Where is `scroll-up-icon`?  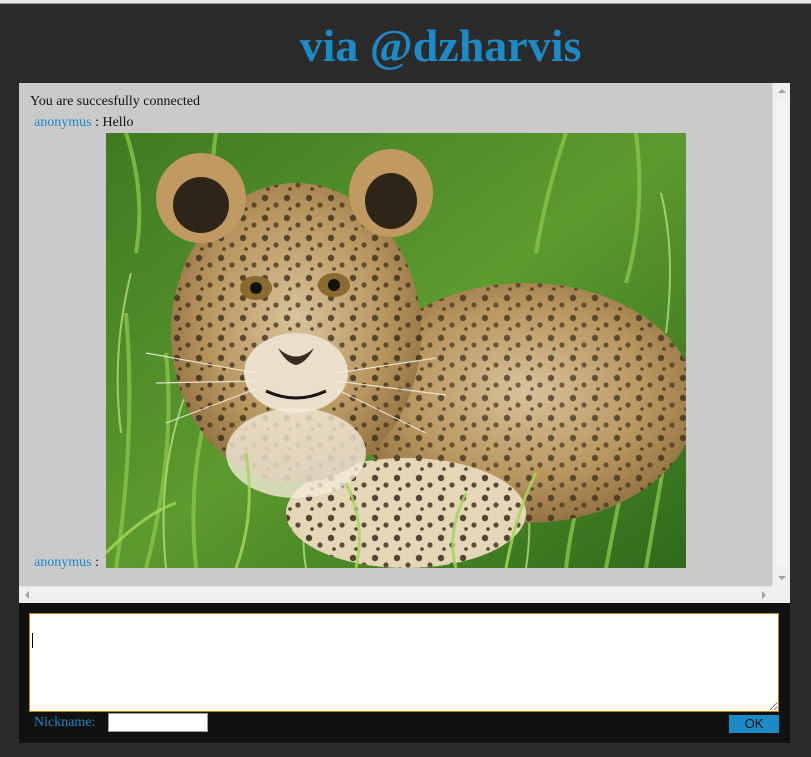
scroll-up-icon is located at coordinates (782, 91).